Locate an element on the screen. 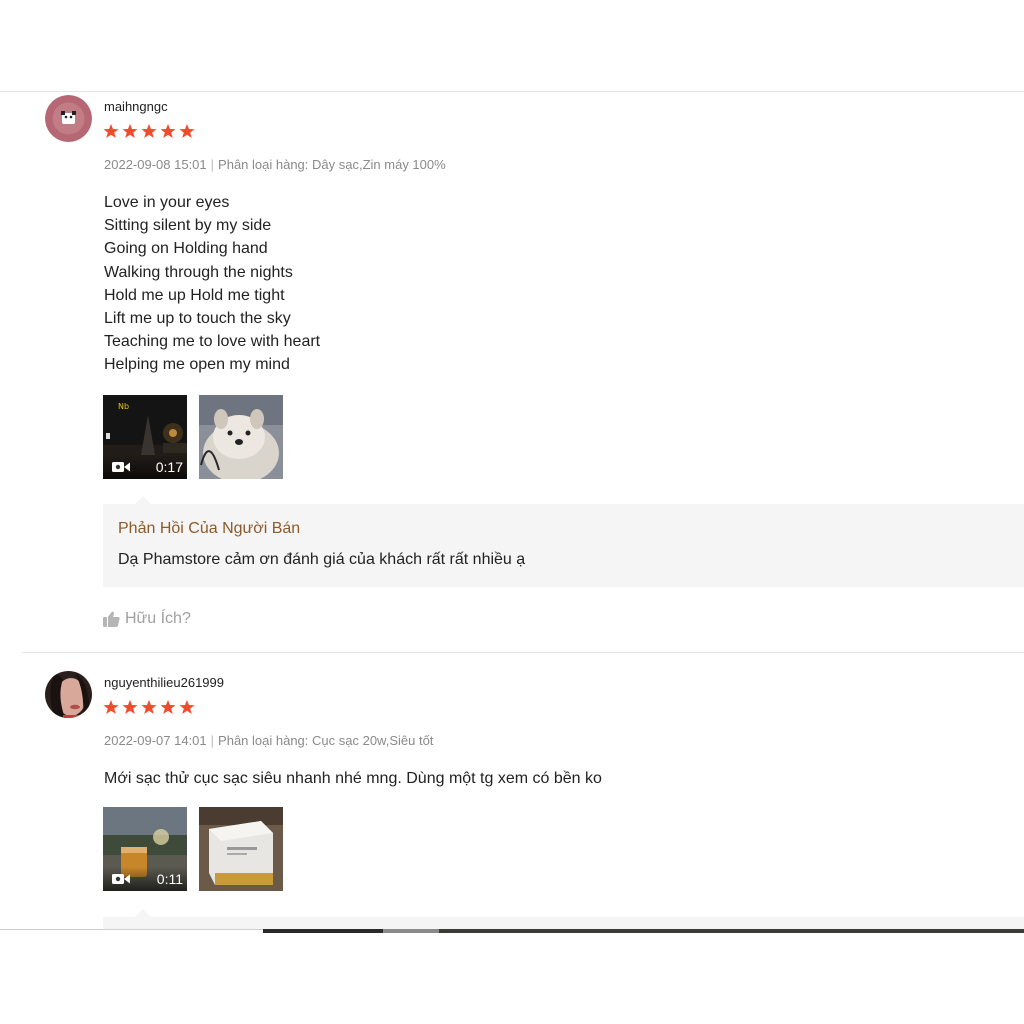 This screenshot has width=1024, height=1024. content-line: Walking through the nights is located at coordinates (198, 272).